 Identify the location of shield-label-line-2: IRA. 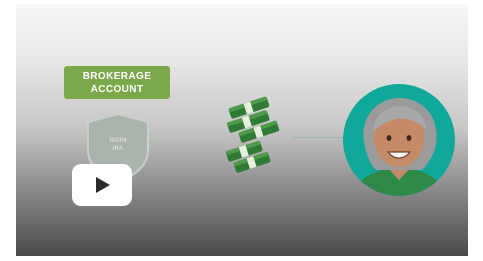
(118, 149).